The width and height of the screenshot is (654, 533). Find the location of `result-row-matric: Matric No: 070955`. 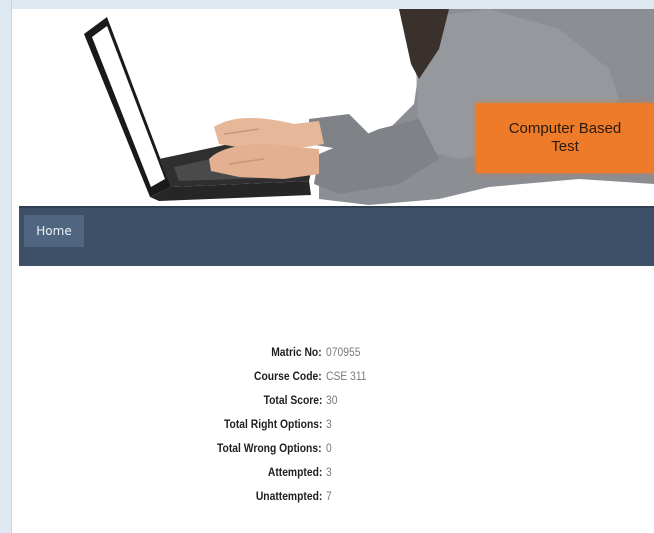

result-row-matric: Matric No: 070955 is located at coordinates (336, 353).